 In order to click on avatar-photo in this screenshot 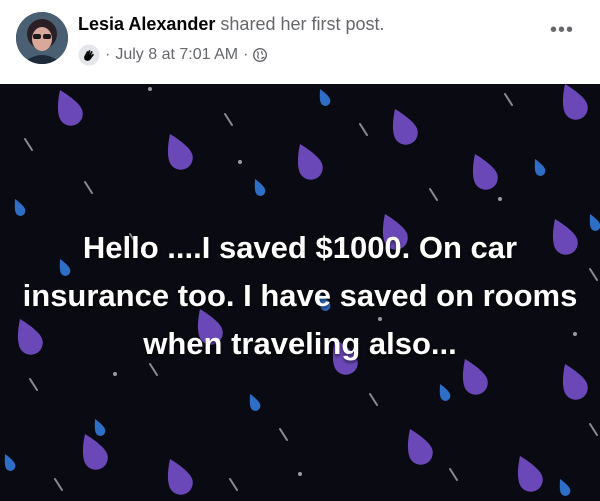, I will do `click(42, 38)`.